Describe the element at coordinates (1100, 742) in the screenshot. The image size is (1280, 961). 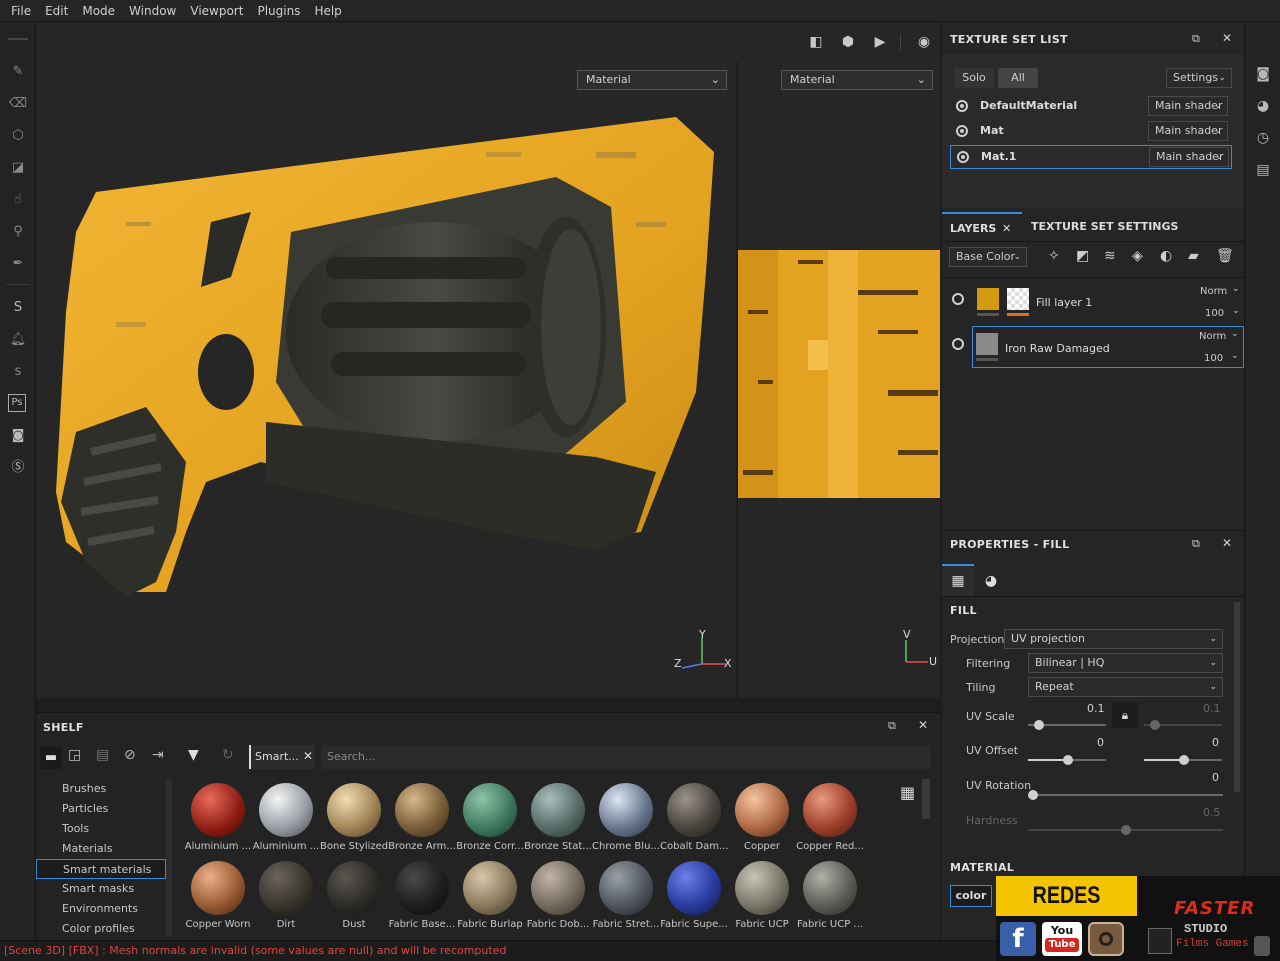
I see `uv-offset-u-value: 0` at that location.